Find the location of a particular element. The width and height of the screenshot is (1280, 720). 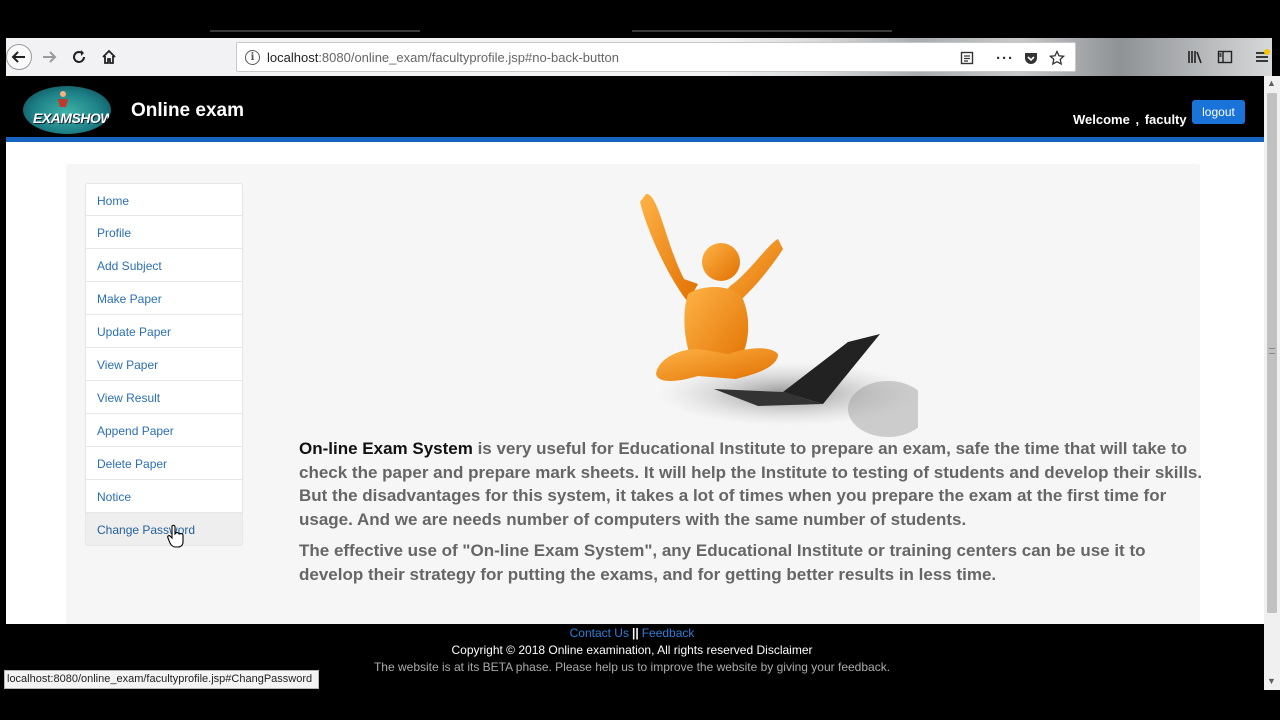

sidebar-item-view-paper: View Paper is located at coordinates (164, 364).